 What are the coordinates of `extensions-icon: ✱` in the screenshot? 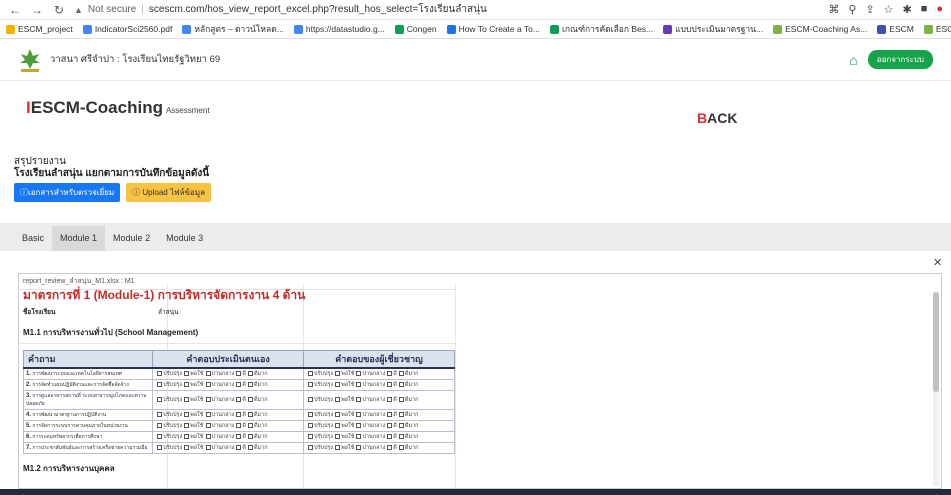 It's located at (906, 9).